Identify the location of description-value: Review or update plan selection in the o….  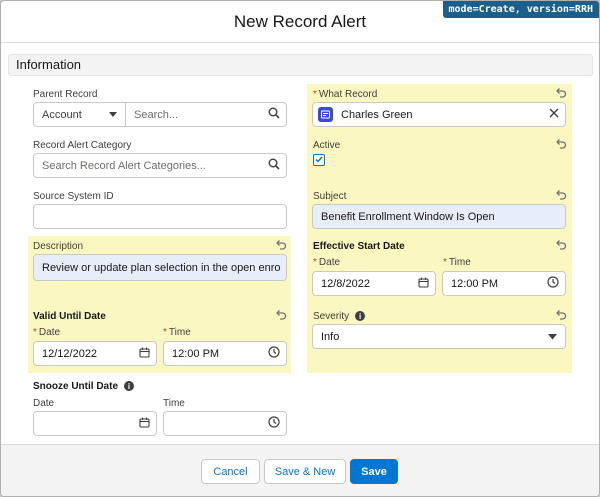
(161, 267).